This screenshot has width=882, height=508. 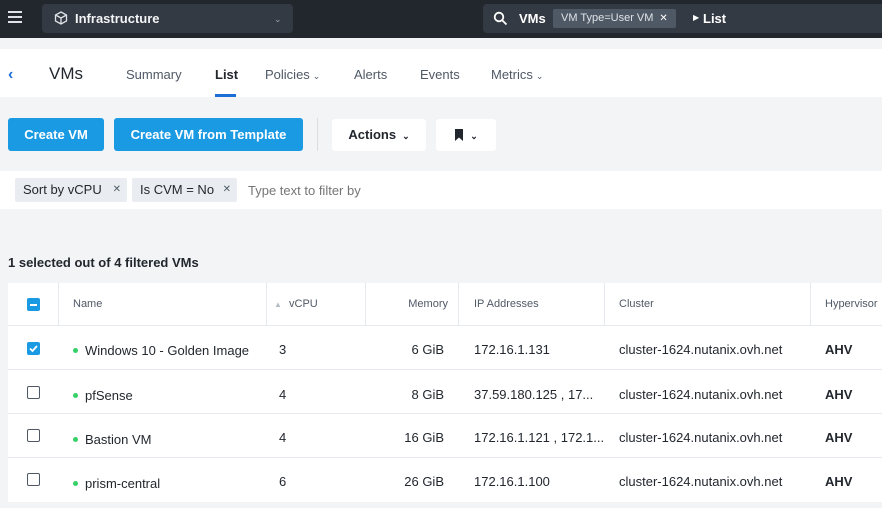 I want to click on vm-memory: 26 GiB, so click(x=424, y=481).